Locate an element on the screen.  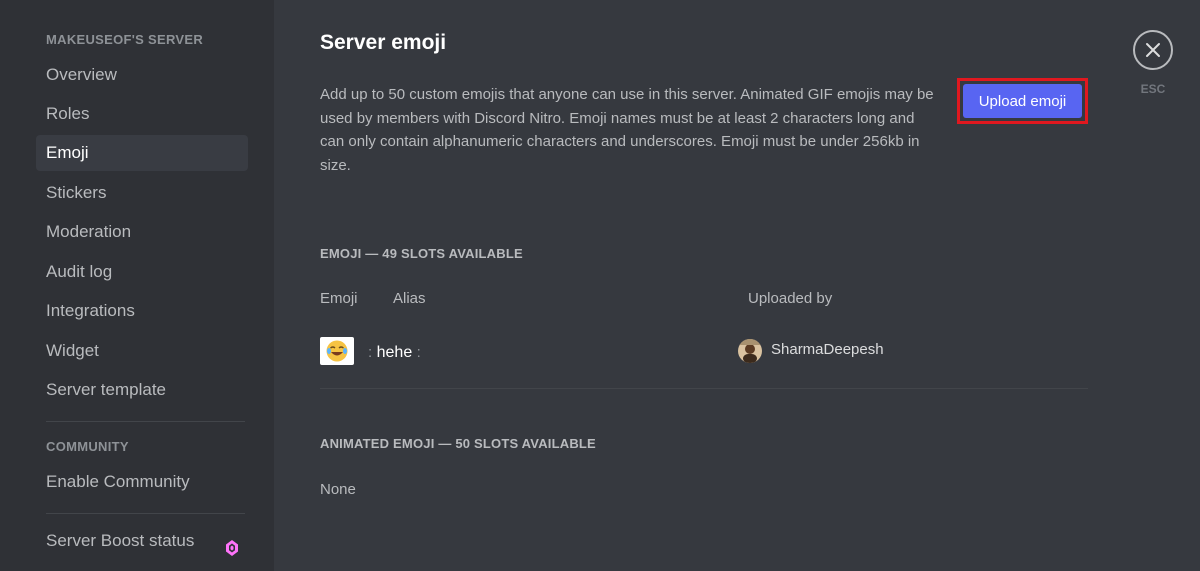
sidebar-item-widget: Widget is located at coordinates (142, 351).